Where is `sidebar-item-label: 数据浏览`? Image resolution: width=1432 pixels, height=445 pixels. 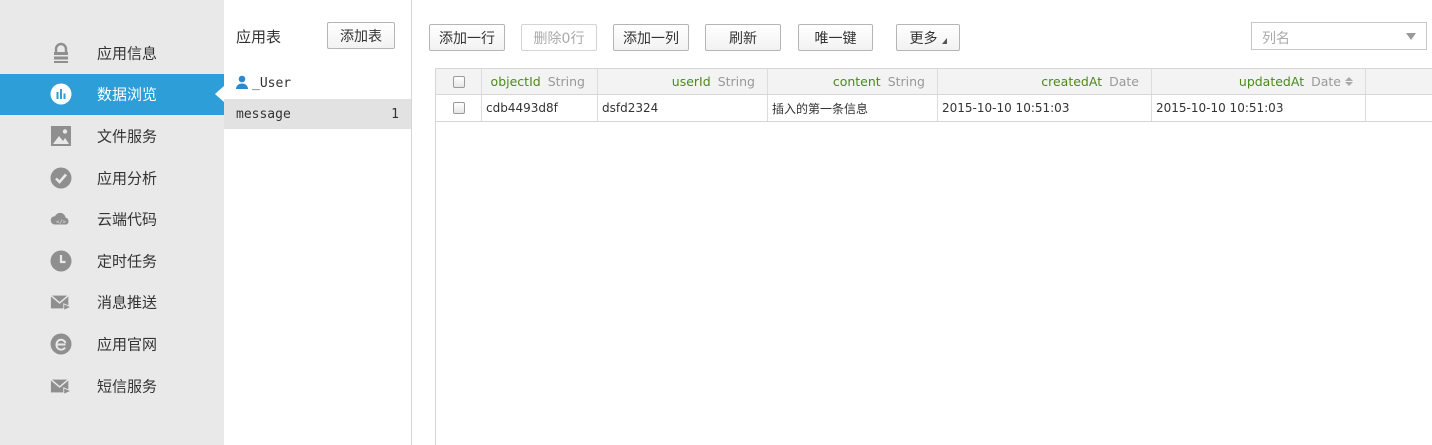 sidebar-item-label: 数据浏览 is located at coordinates (127, 94).